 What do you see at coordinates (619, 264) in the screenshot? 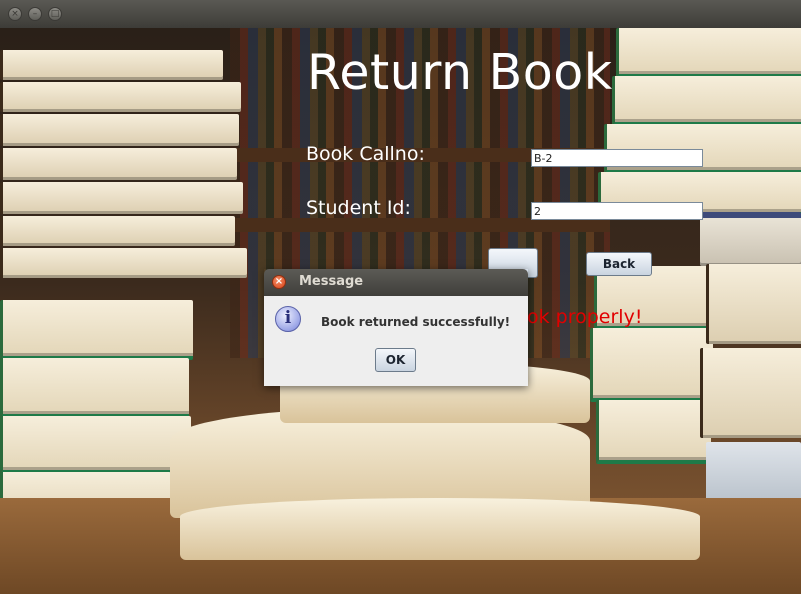
I see `back-button: Back` at bounding box center [619, 264].